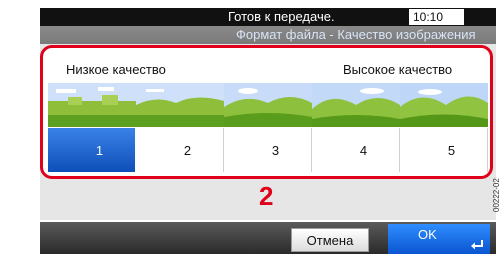 The image size is (504, 262). Describe the element at coordinates (99, 150) in the screenshot. I see `quality-level-label: 1` at that location.